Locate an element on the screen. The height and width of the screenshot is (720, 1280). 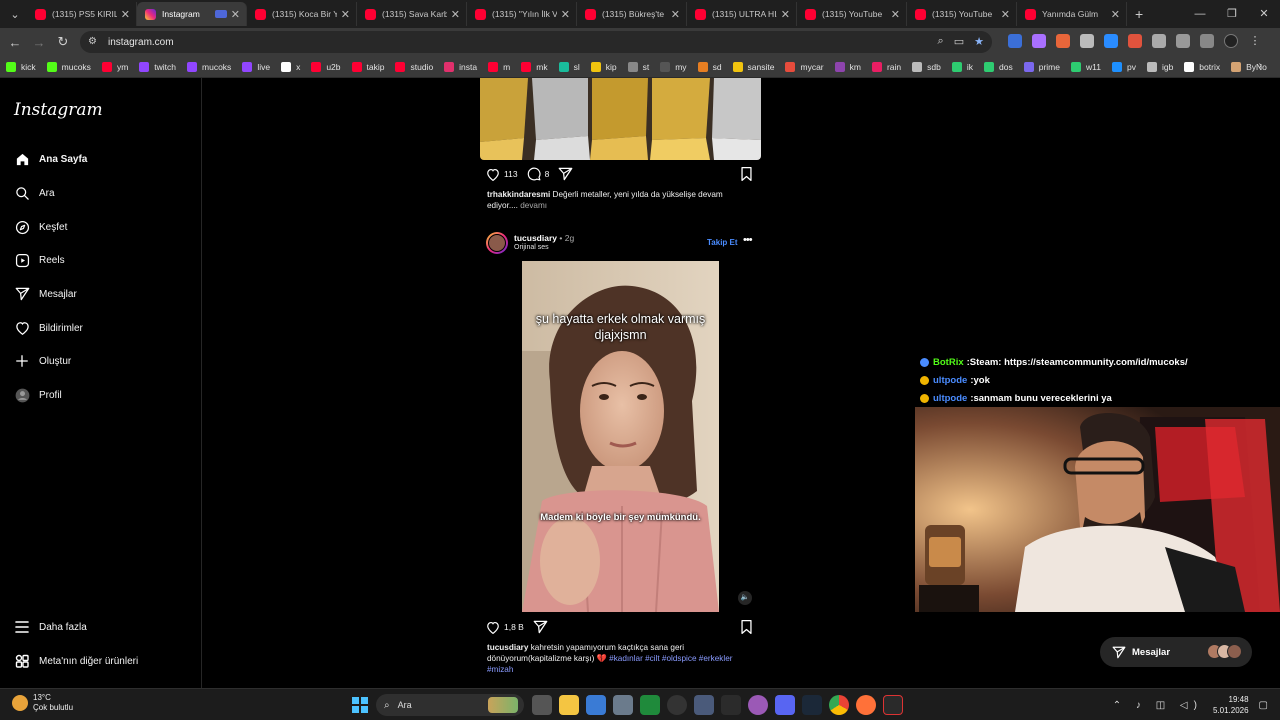
bookmark-item: dos is located at coordinates (998, 66).